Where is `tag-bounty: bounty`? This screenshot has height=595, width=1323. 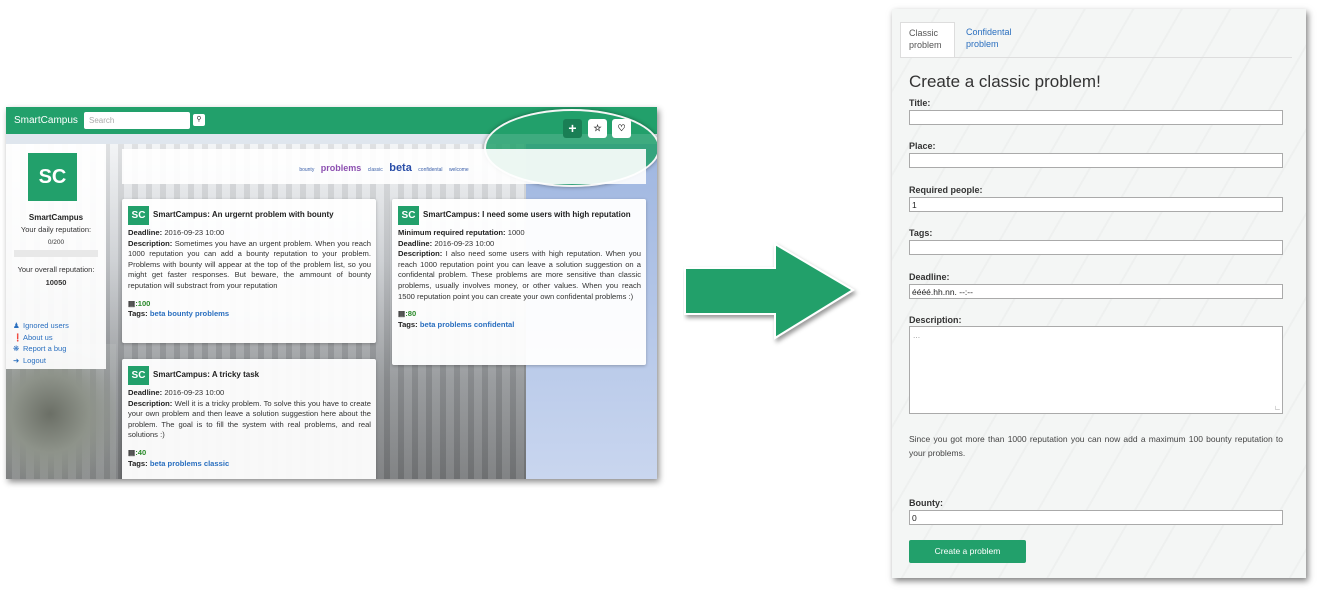 tag-bounty: bounty is located at coordinates (306, 170).